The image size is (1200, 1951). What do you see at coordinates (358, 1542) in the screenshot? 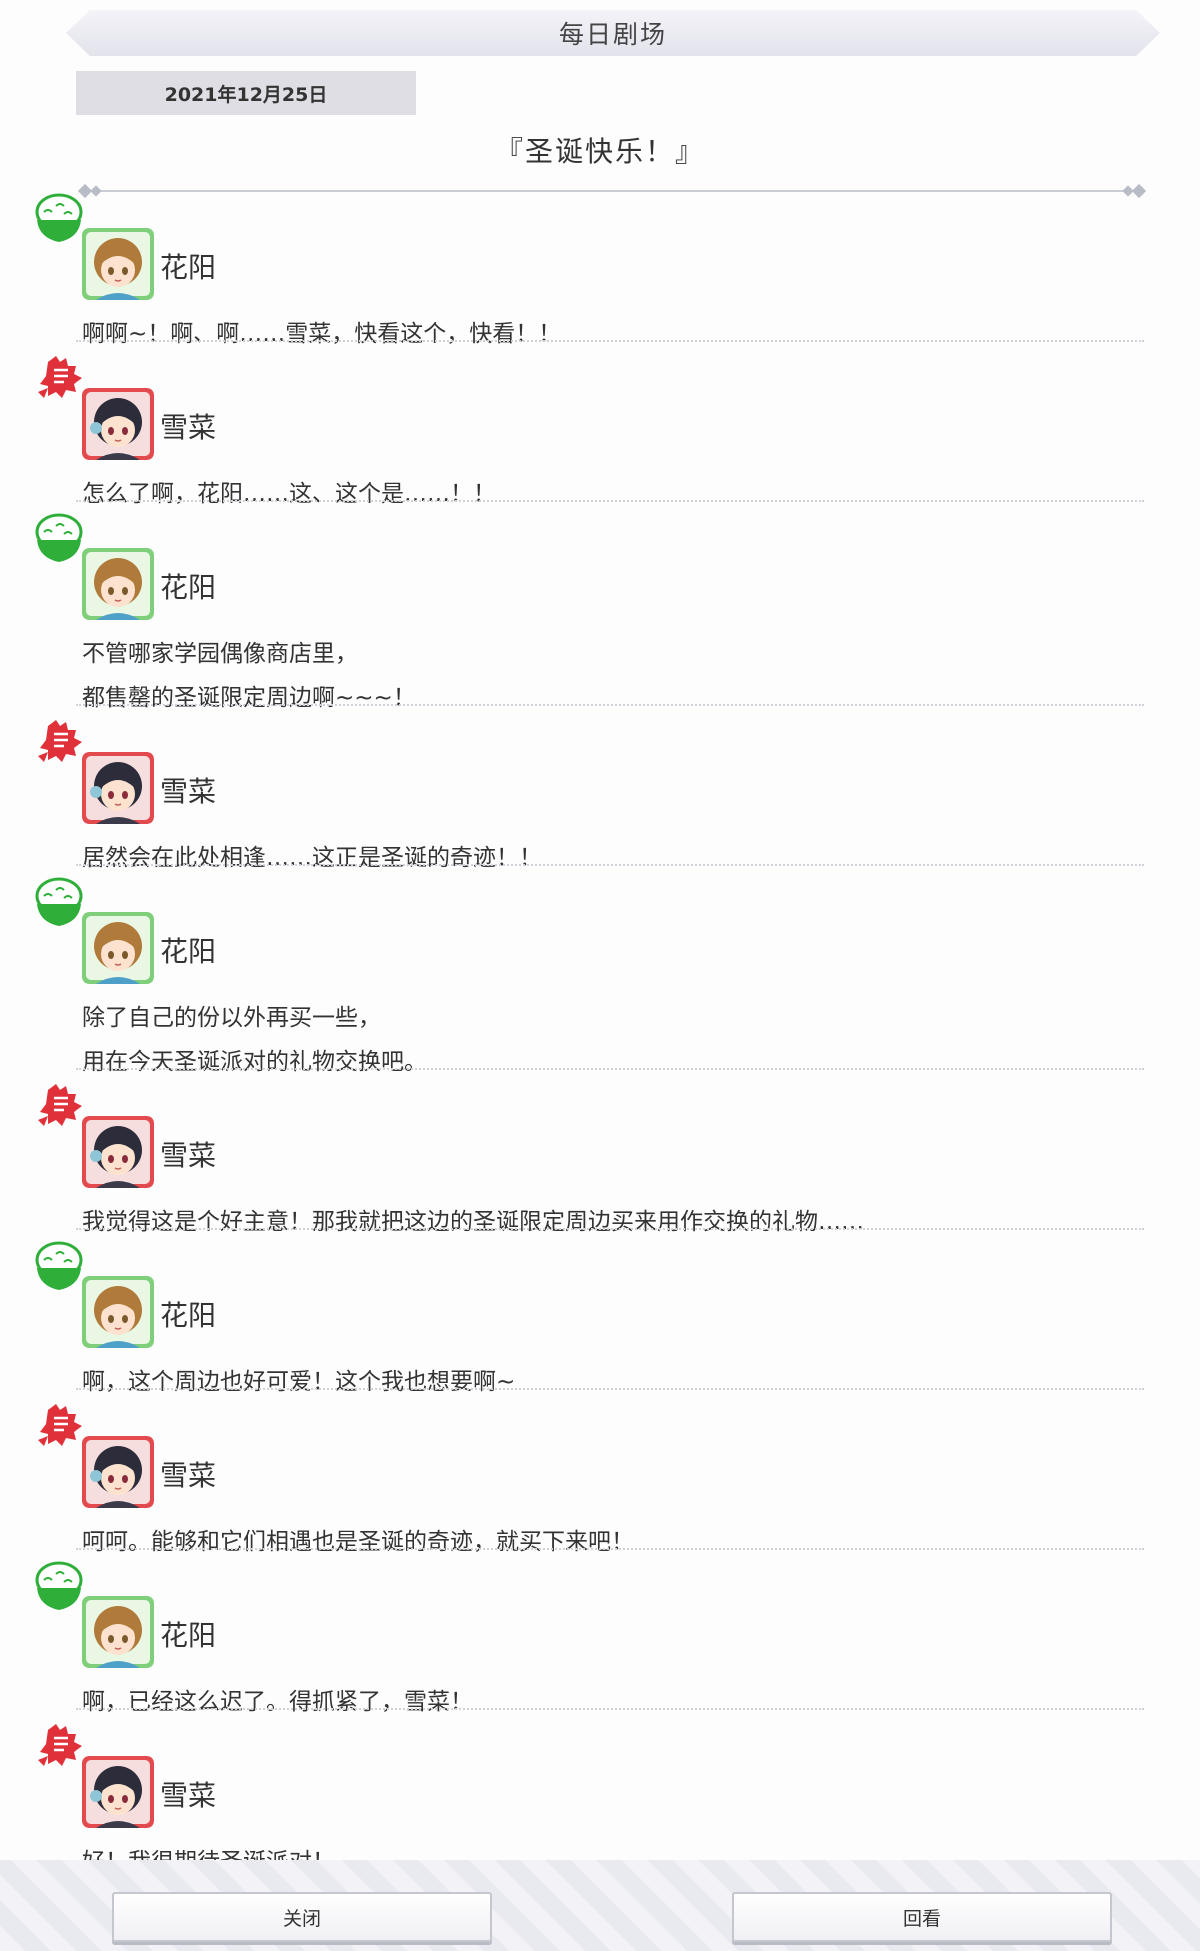
I see `dialogue-line: 呵呵。能够和它们相遇也是圣诞的奇迹，就买下来吧！` at bounding box center [358, 1542].